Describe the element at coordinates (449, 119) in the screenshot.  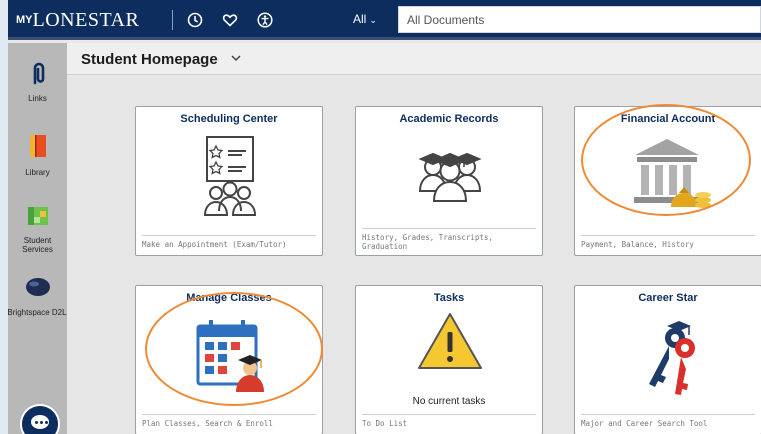
I see `tile-title: Academic Records` at that location.